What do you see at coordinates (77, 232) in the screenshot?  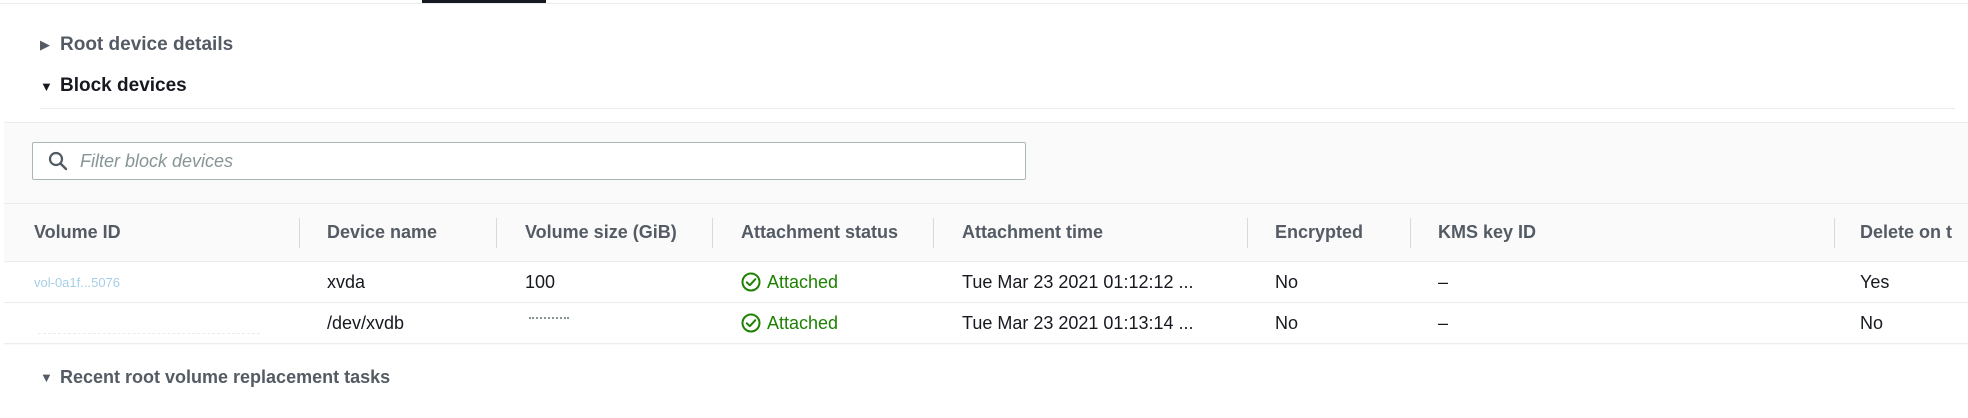 I see `column-header-volume-id: Volume ID` at bounding box center [77, 232].